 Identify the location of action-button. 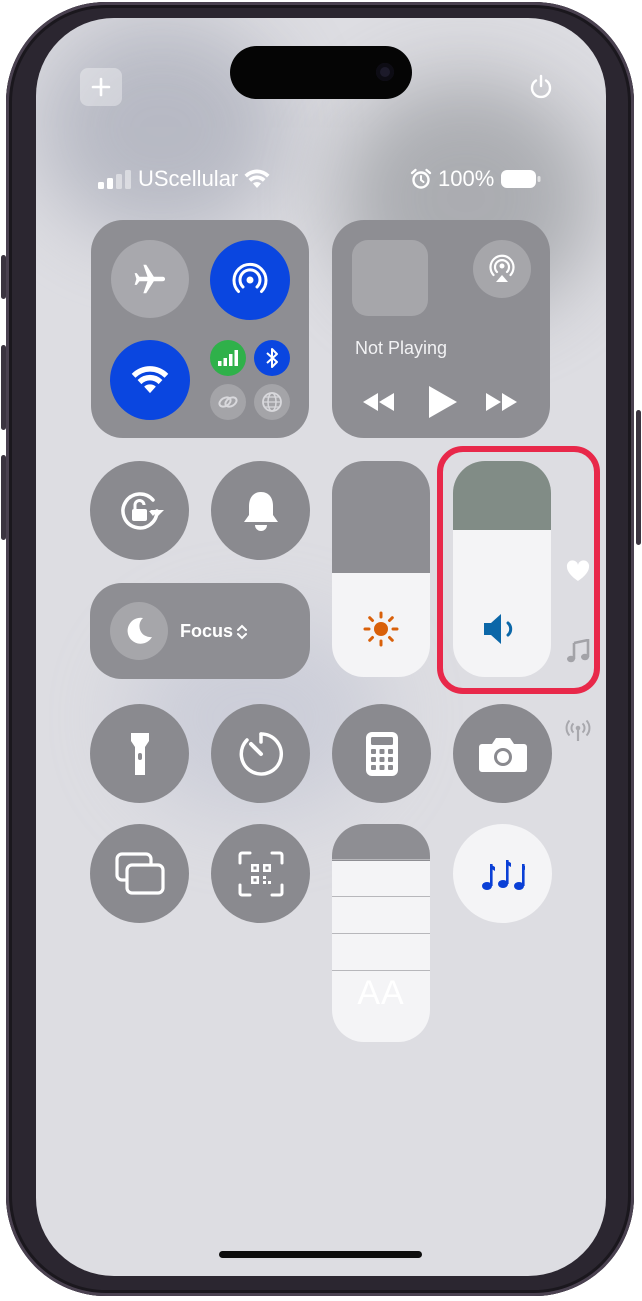
(3, 277).